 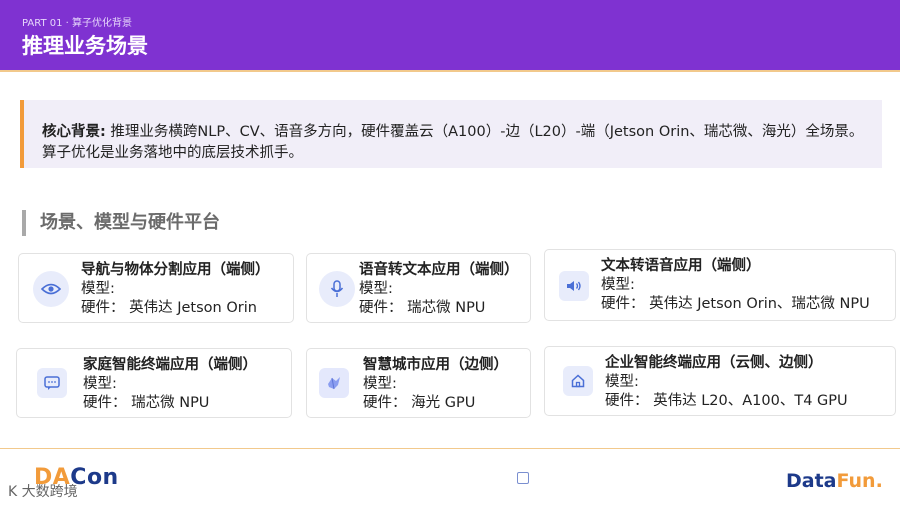 I want to click on callout-label: 核心背景:, so click(x=74, y=132).